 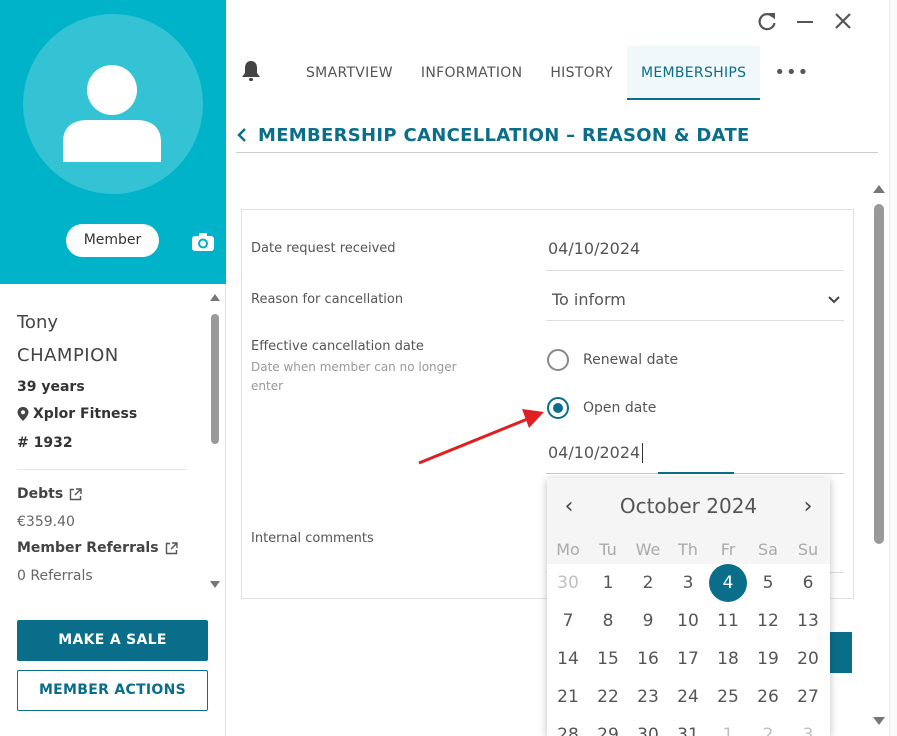 I want to click on open-date-radio, so click(x=558, y=408).